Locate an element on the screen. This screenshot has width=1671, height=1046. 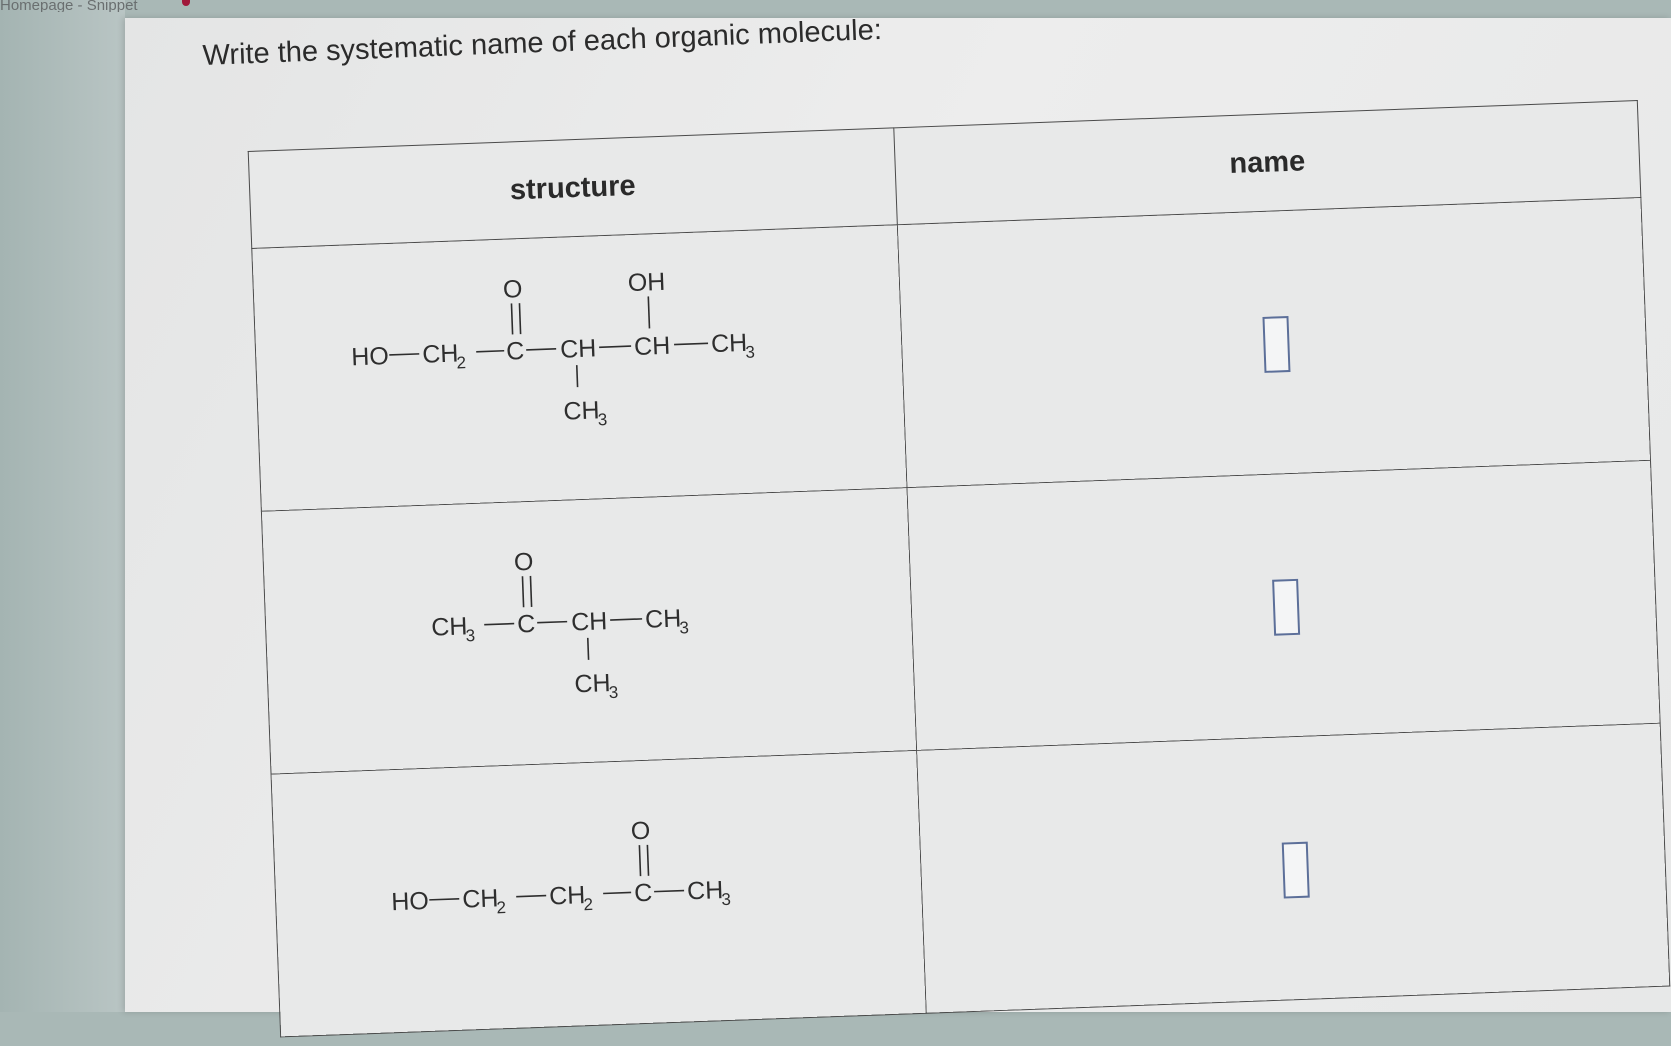
atom-ch: CH is located at coordinates (589, 621).